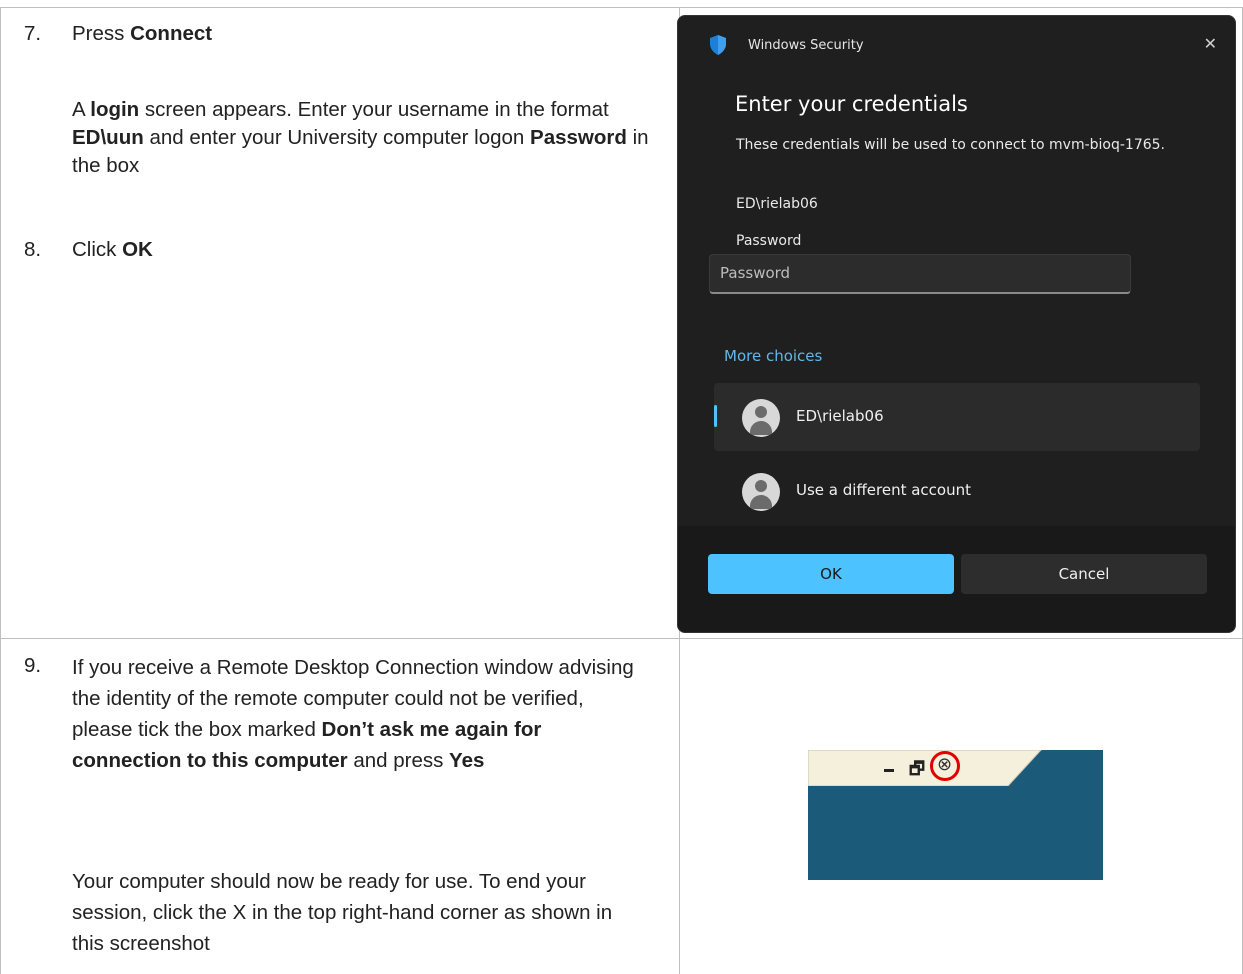 The height and width of the screenshot is (974, 1243). What do you see at coordinates (769, 241) in the screenshot?
I see `password-label: Password` at bounding box center [769, 241].